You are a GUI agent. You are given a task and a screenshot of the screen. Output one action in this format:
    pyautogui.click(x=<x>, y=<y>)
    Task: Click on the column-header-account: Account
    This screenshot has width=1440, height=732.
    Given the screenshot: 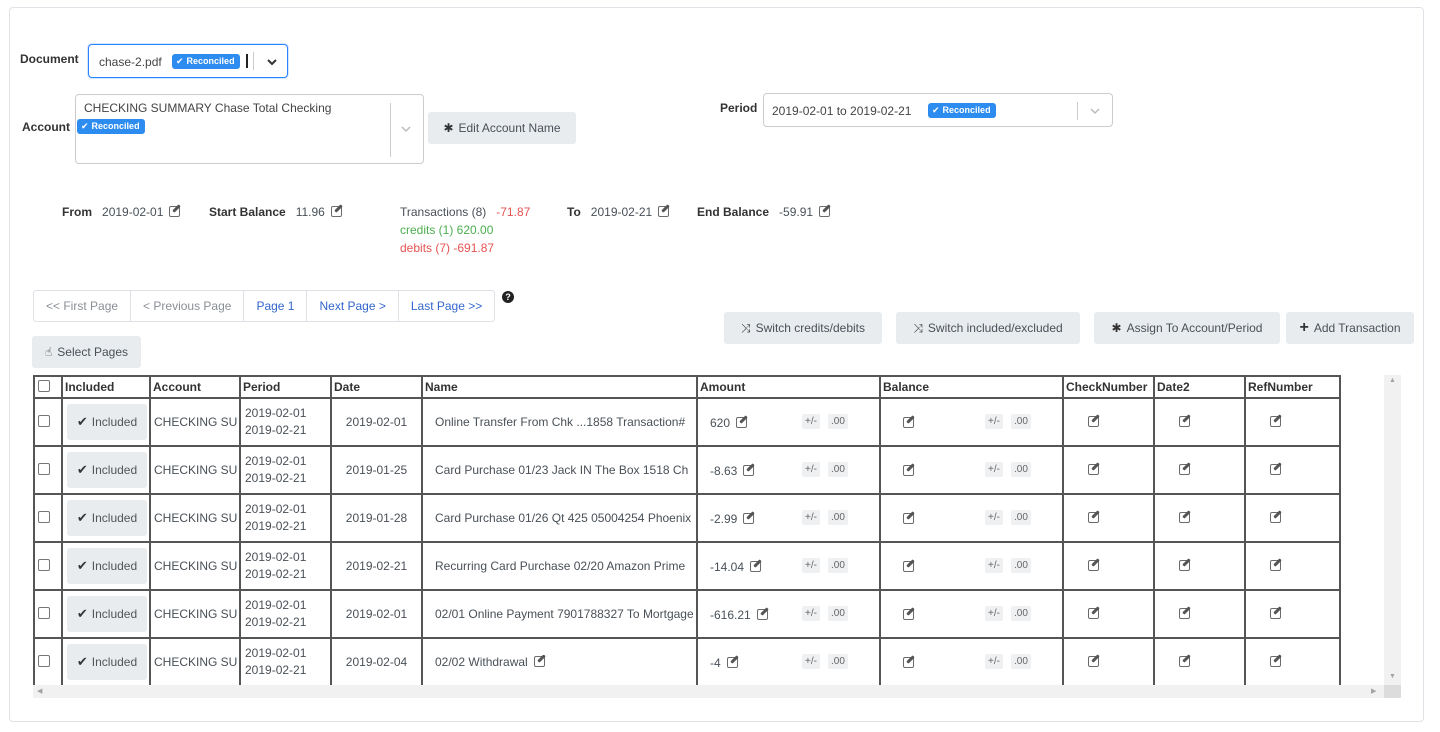 What is the action you would take?
    pyautogui.click(x=195, y=387)
    